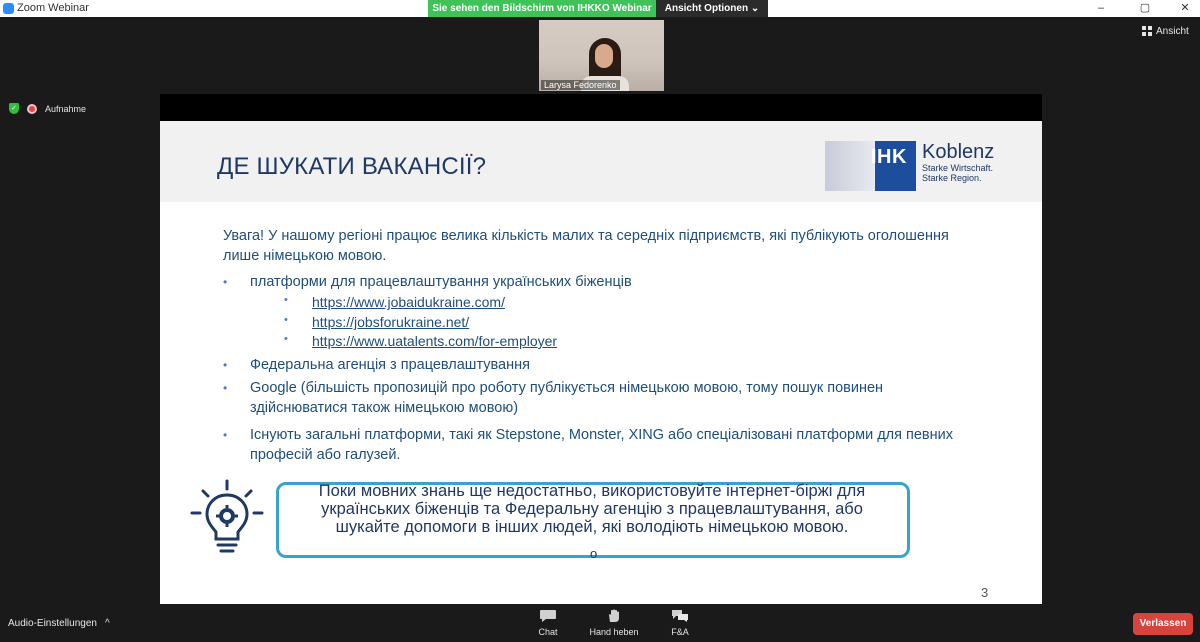 Image resolution: width=1200 pixels, height=642 pixels. Describe the element at coordinates (614, 615) in the screenshot. I see `hand-icon` at that location.